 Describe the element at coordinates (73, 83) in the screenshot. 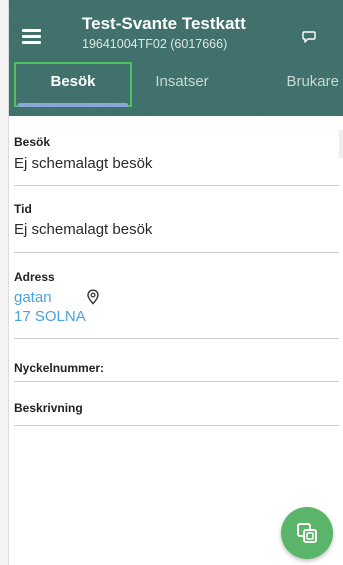

I see `tab-besok: Besök` at that location.